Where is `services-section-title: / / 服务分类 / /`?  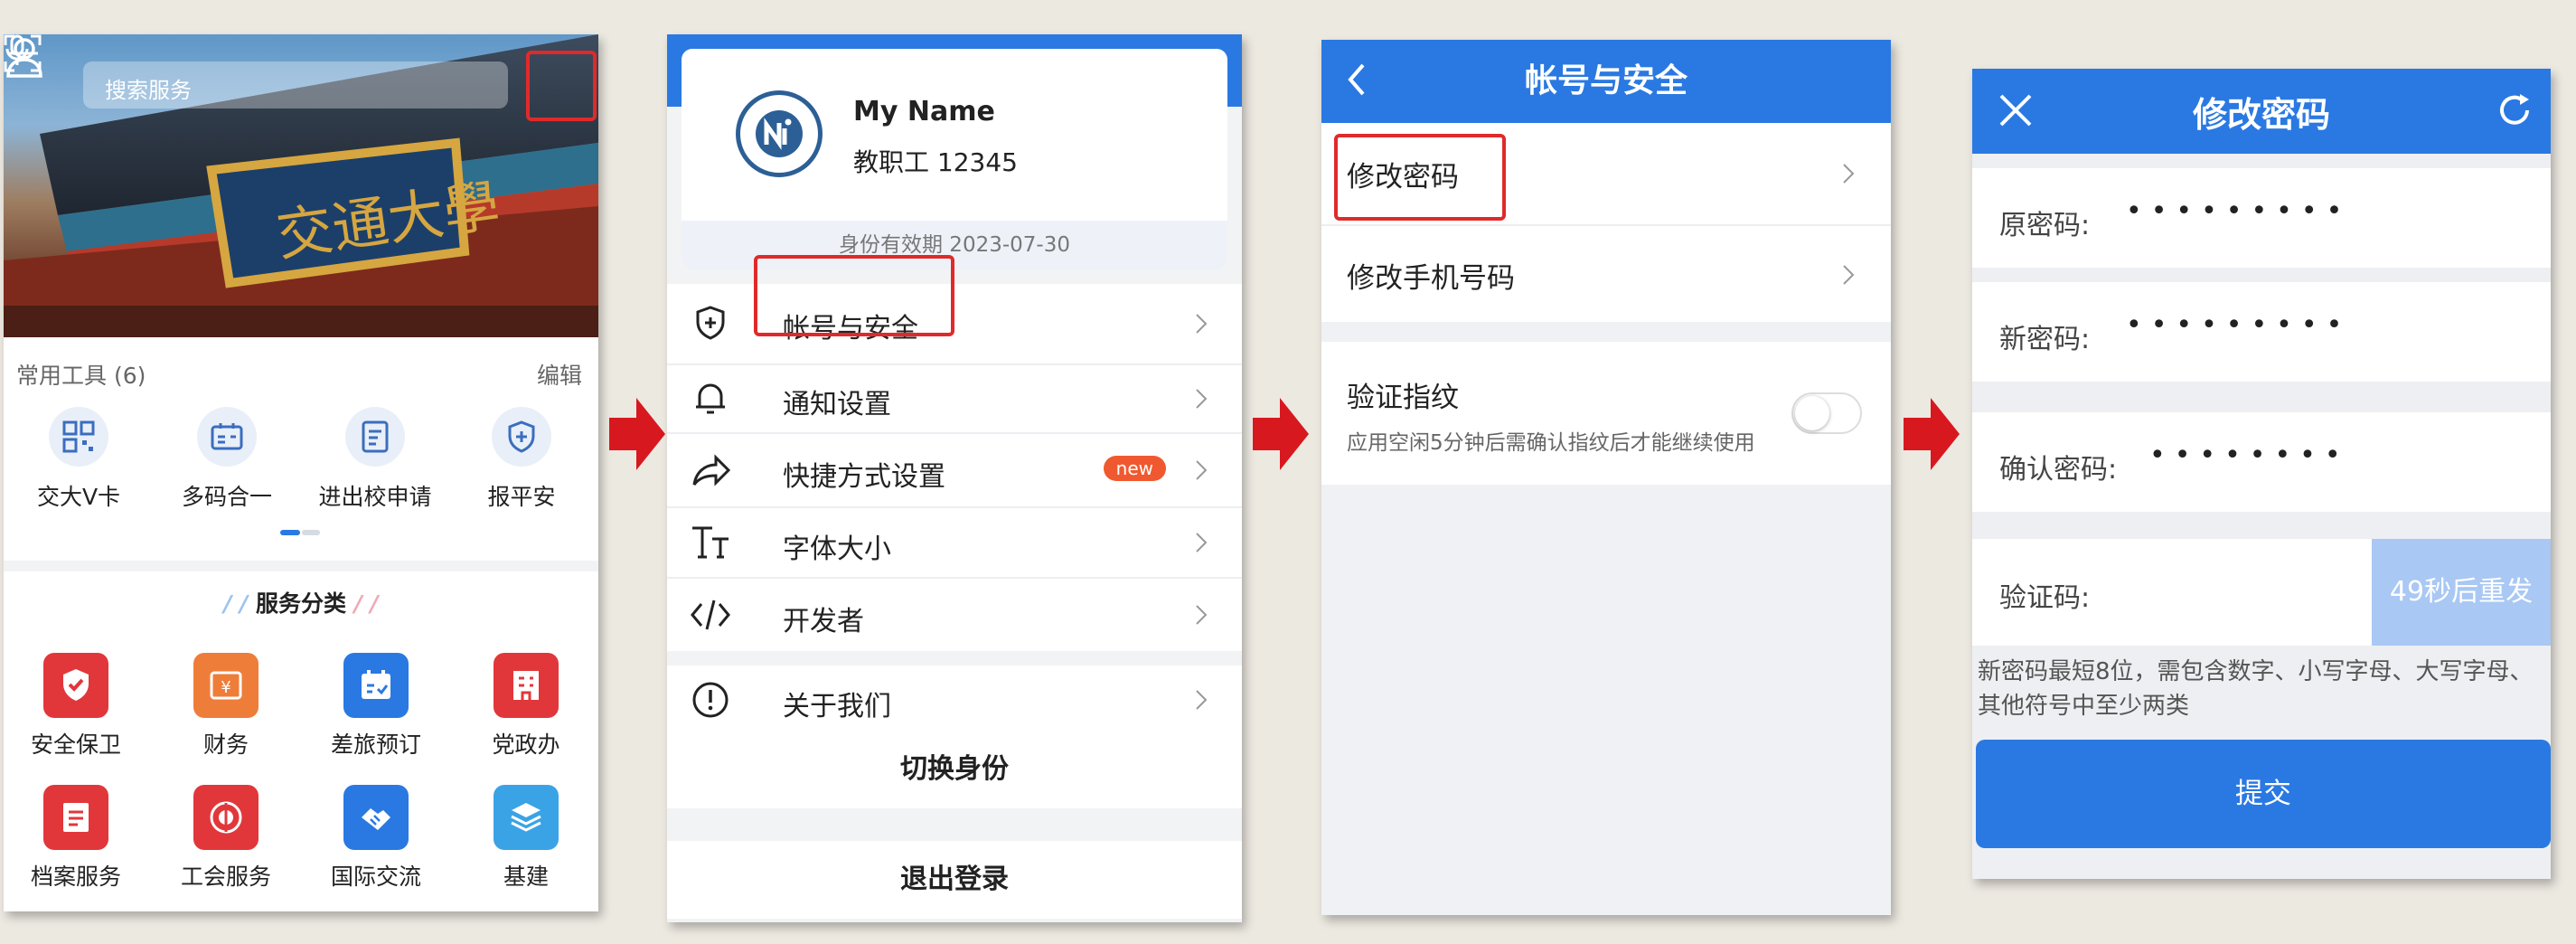
services-section-title: / / 服务分类 / / is located at coordinates (301, 603).